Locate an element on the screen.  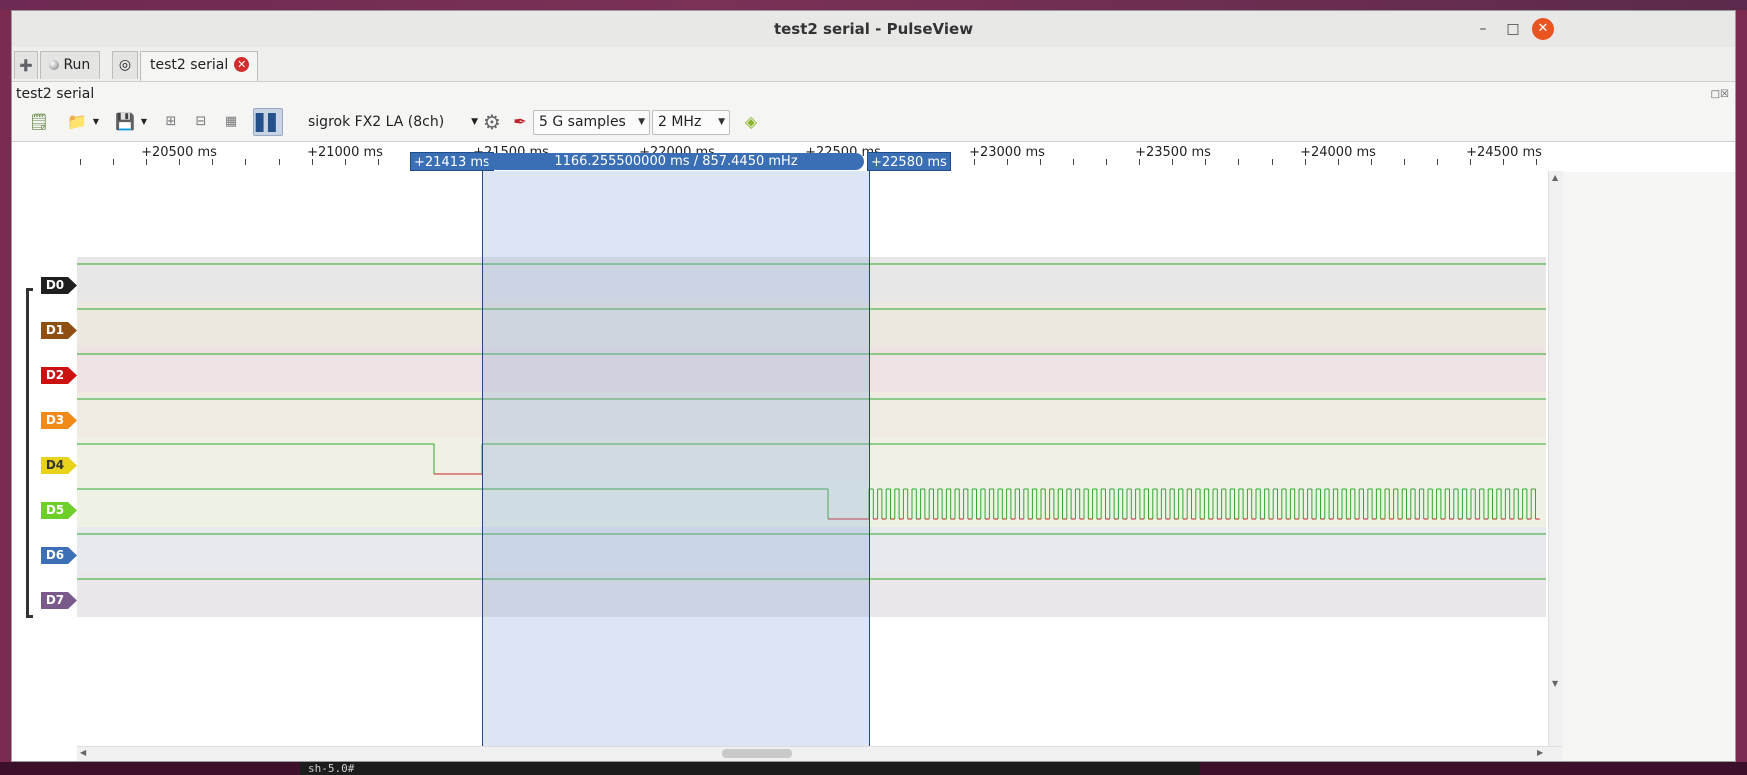
tick-label: +23000 ms is located at coordinates (1007, 152).